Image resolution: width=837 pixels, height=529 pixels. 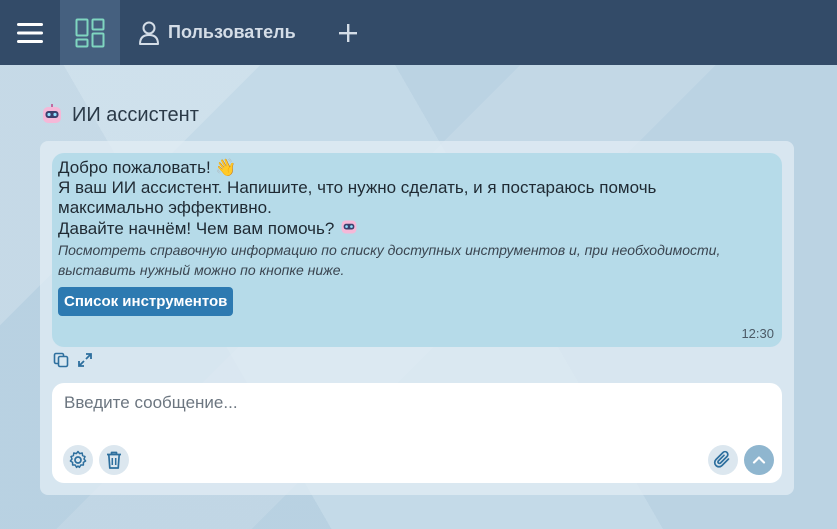 I want to click on tools-list-button: Список инструментов, so click(x=146, y=301).